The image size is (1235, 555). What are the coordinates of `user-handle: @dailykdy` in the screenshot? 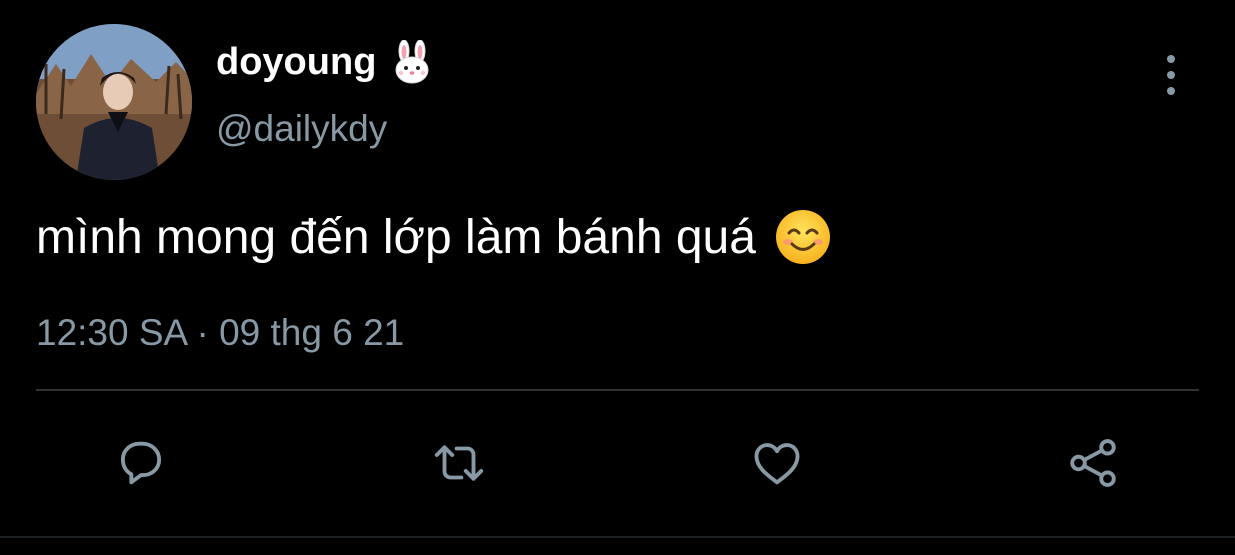 It's located at (301, 129).